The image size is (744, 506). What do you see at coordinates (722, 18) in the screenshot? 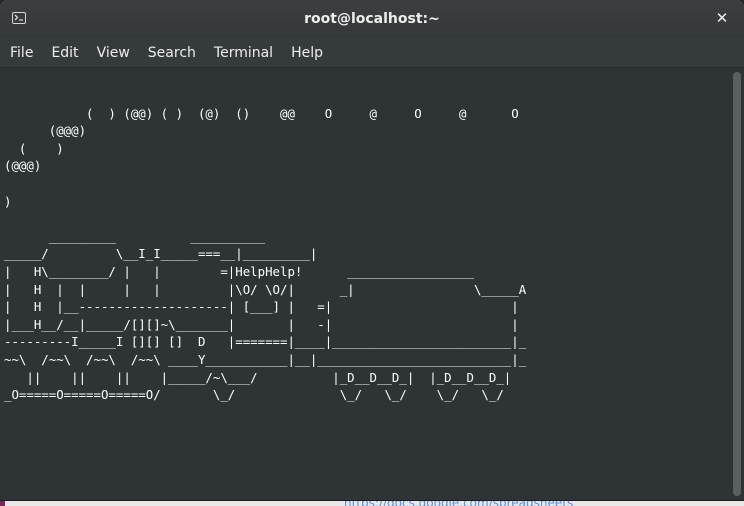
I see `close-button: ✕` at bounding box center [722, 18].